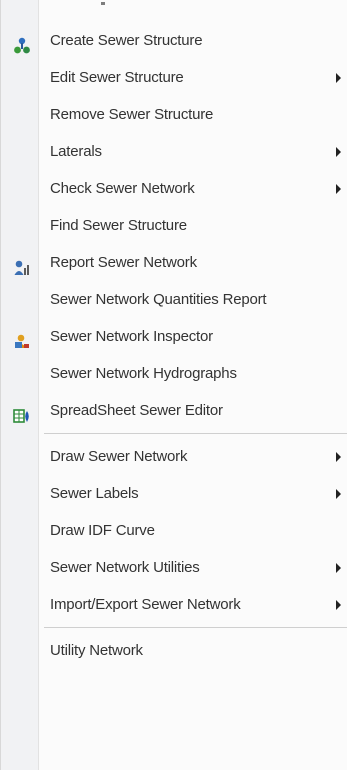 The image size is (347, 770). Describe the element at coordinates (174, 530) in the screenshot. I see `menu-item-draw-idf-curve: Draw IDF Curve` at that location.